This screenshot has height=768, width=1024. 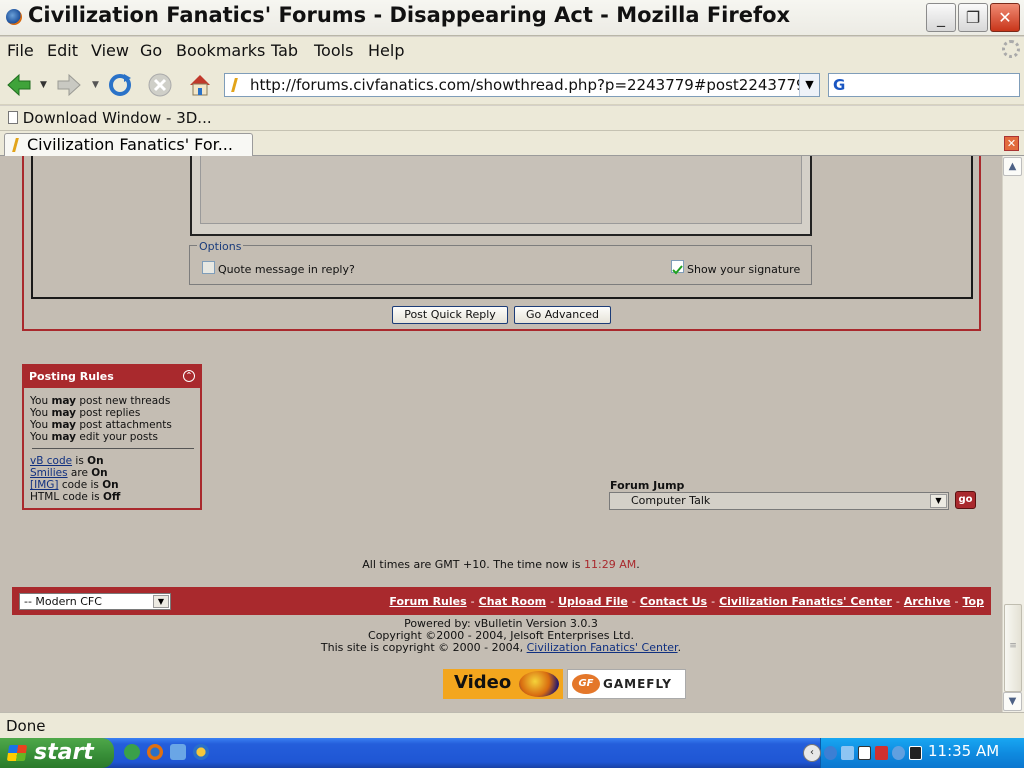 I want to click on forum-jump-select: Computer Talk ▼, so click(x=779, y=501).